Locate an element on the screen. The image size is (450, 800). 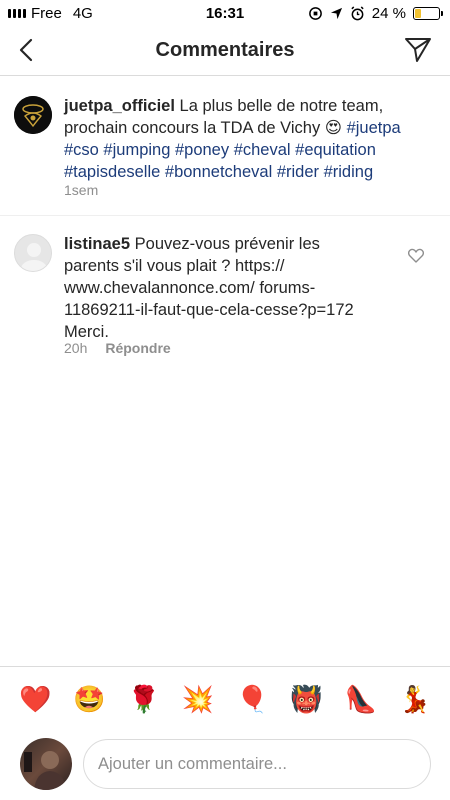
caption-username: juetpa_officiel is located at coordinates (119, 106).